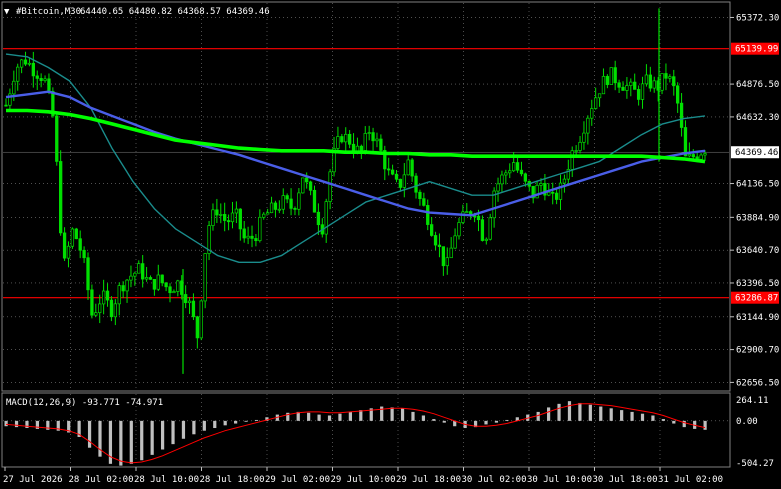 This screenshot has width=781, height=489. What do you see at coordinates (755, 464) in the screenshot?
I see `macd-tick-label: -504.27` at bounding box center [755, 464].